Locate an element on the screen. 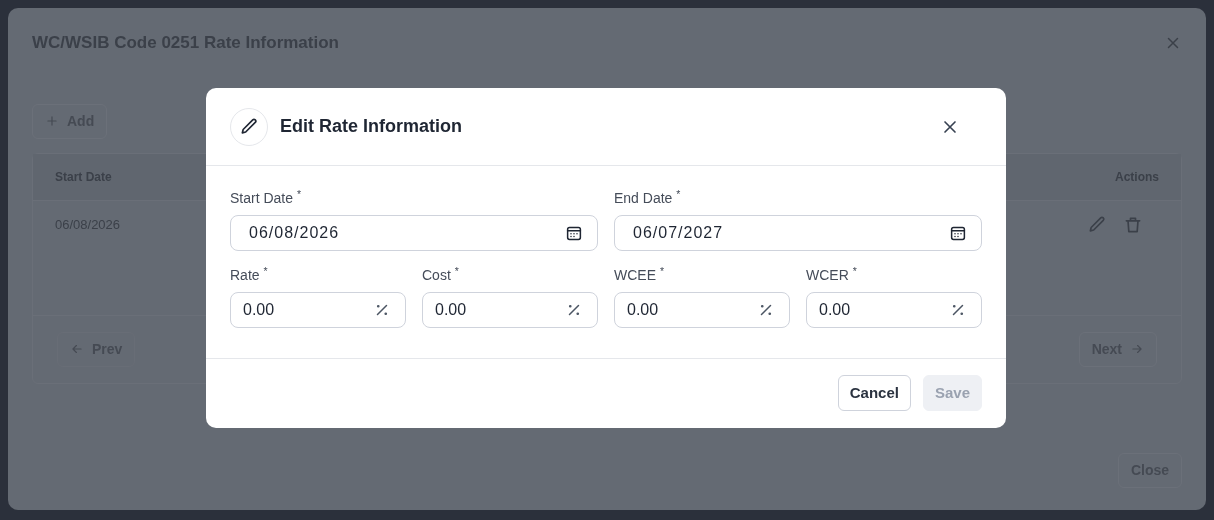 The width and height of the screenshot is (1214, 520). pencil-icon is located at coordinates (1097, 224).